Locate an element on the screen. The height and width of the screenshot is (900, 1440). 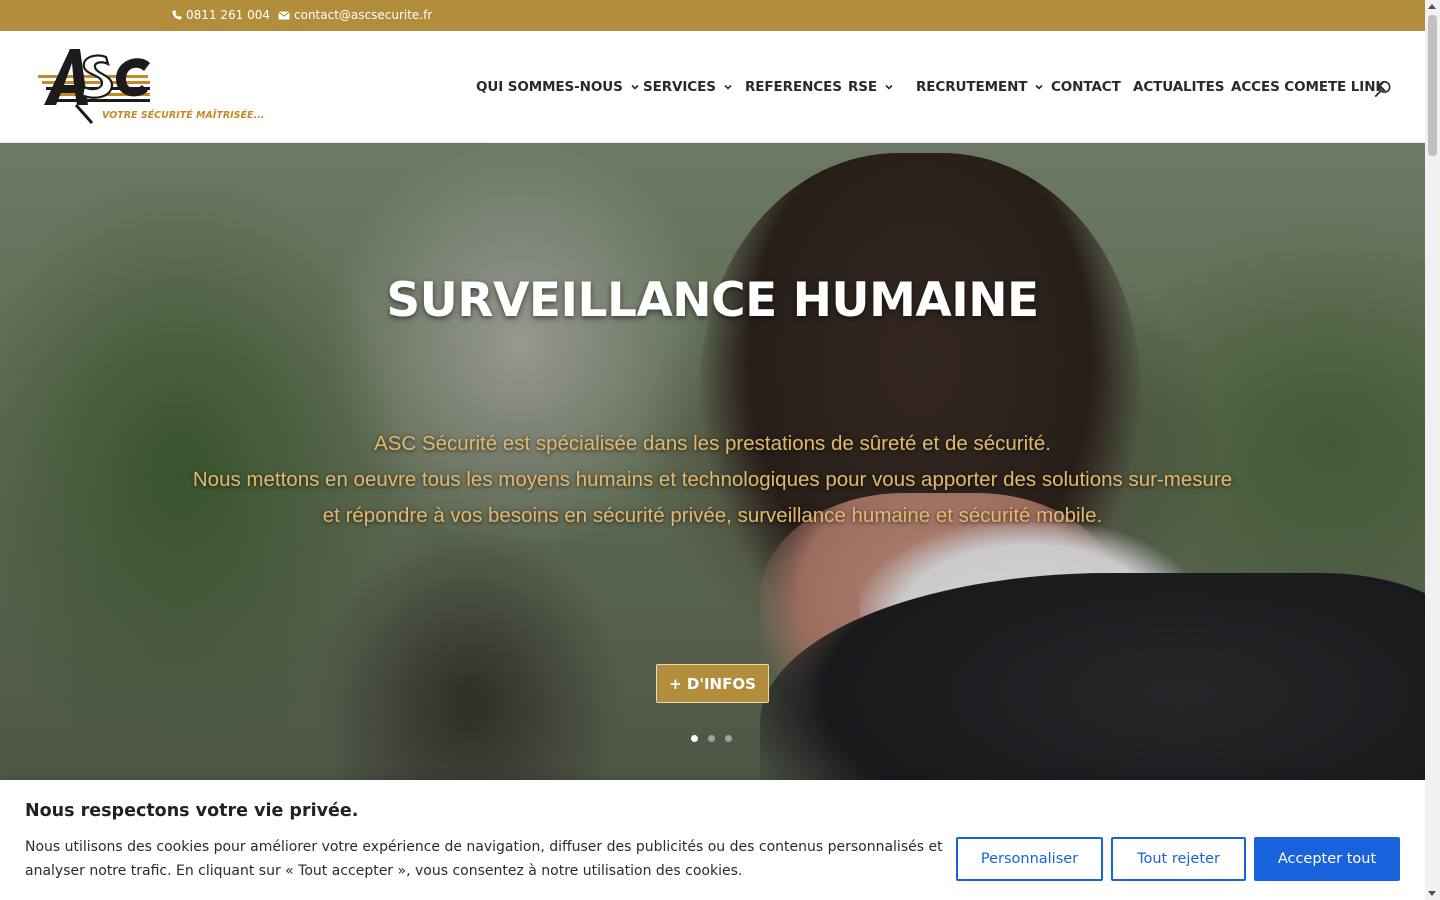
nav-references: REFERENCES is located at coordinates (793, 87).